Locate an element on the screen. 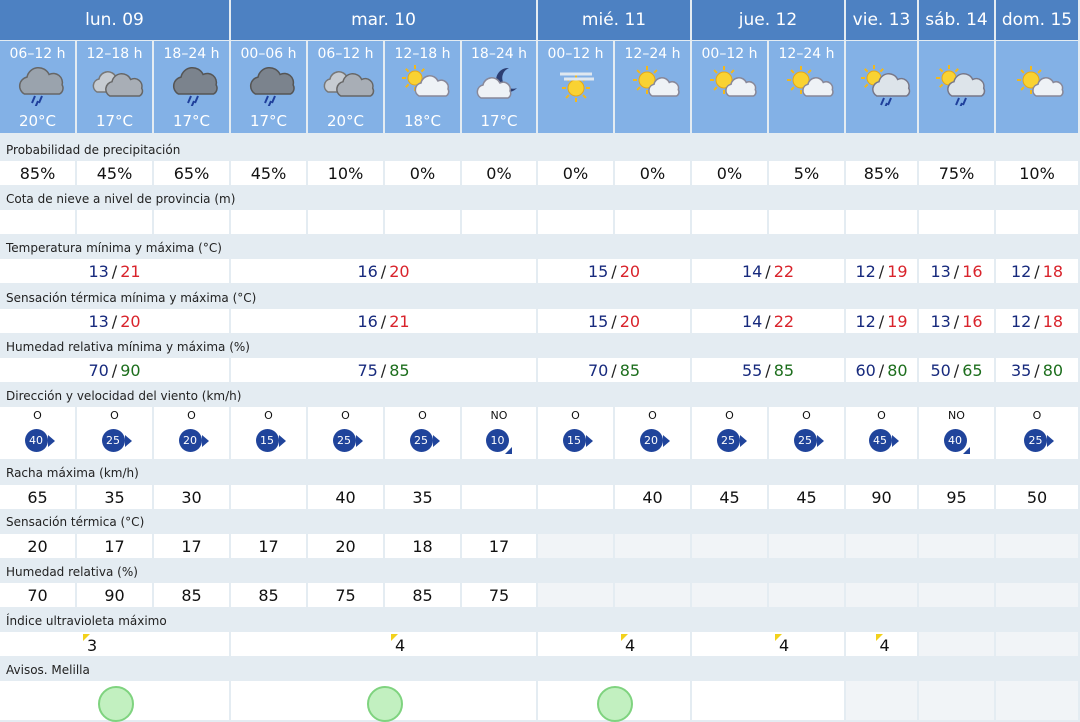 The image size is (1080, 722). uv-cell is located at coordinates (1037, 644).